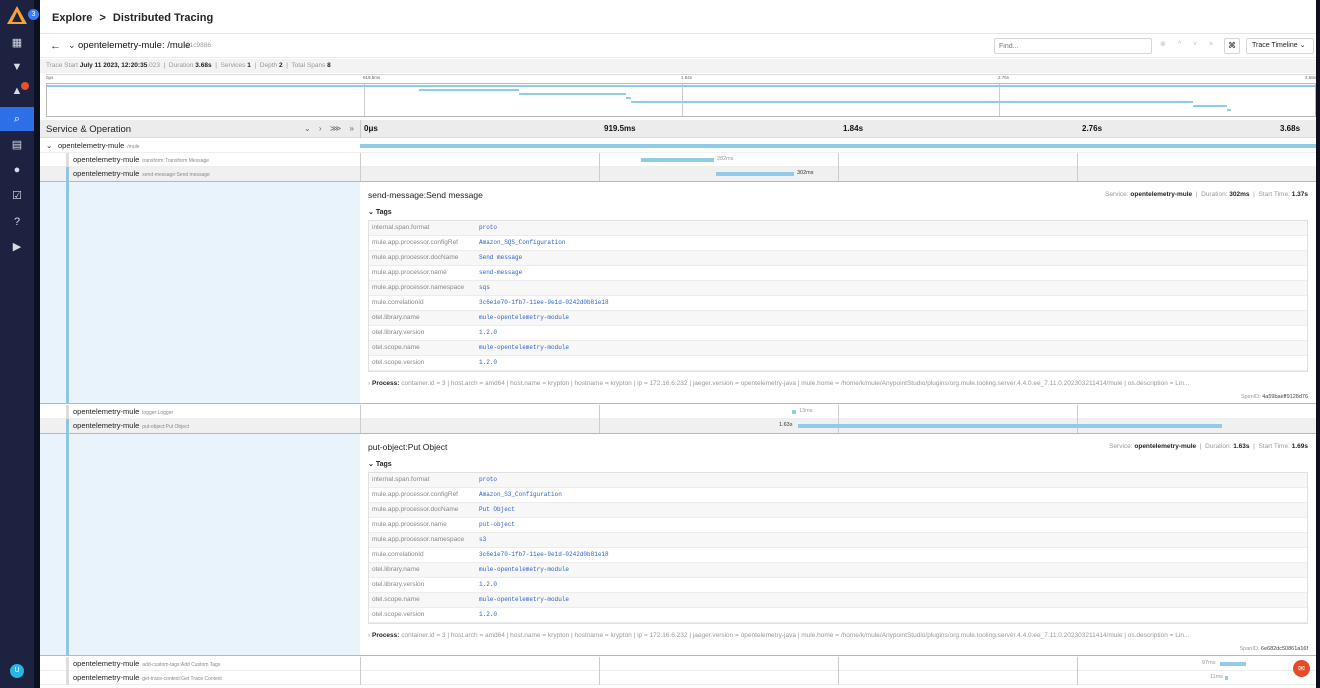  Describe the element at coordinates (17, 67) in the screenshot. I see `filter-nav: ▼` at that location.